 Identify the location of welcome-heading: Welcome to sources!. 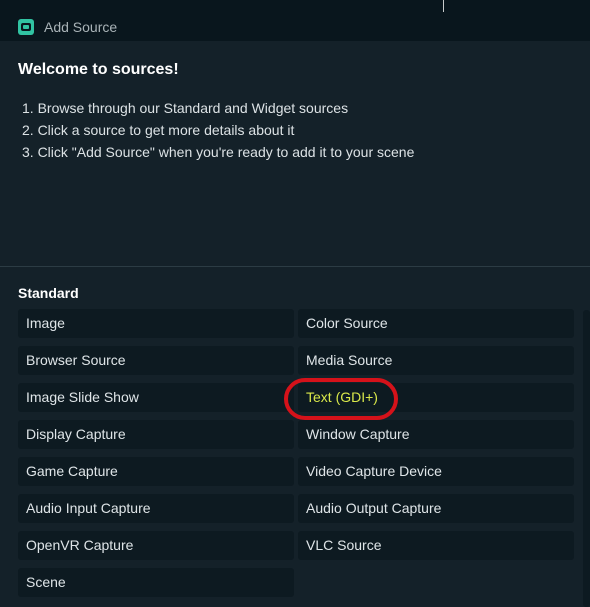
(98, 69).